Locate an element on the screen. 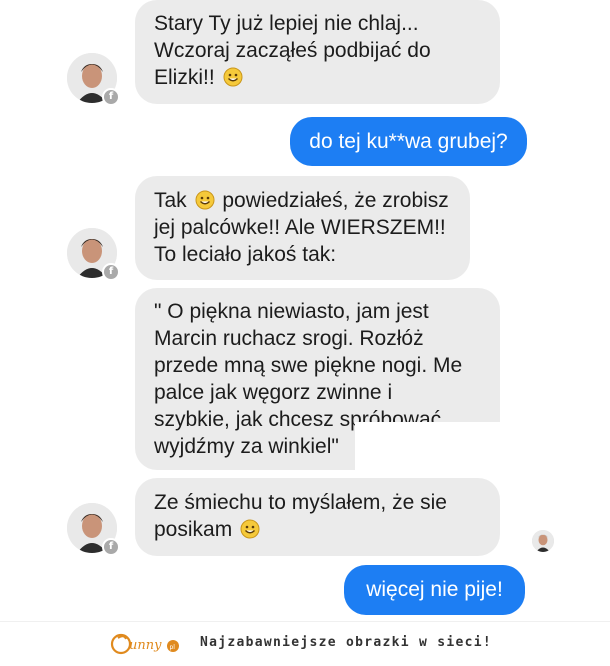 The height and width of the screenshot is (666, 610). svg-text: unny is located at coordinates (145, 645).